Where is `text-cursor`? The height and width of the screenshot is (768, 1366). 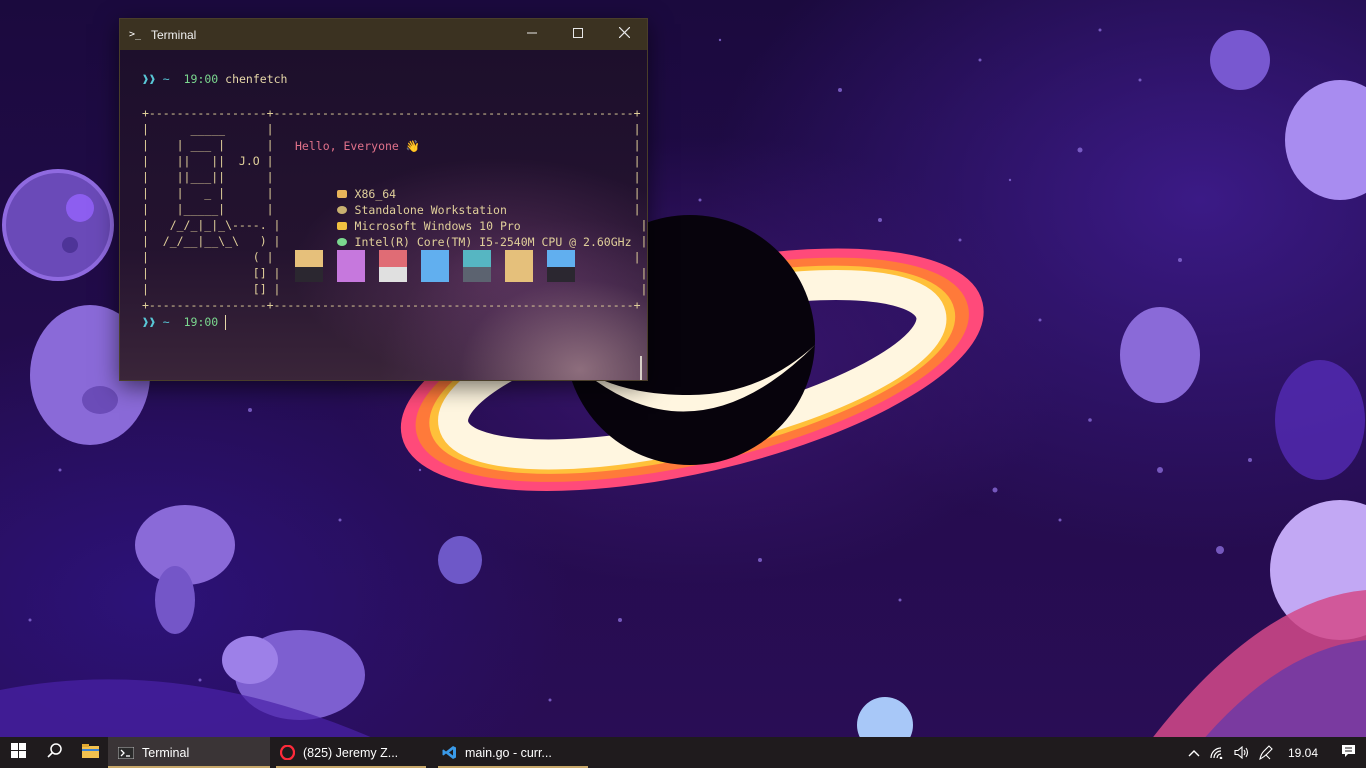 text-cursor is located at coordinates (225, 322).